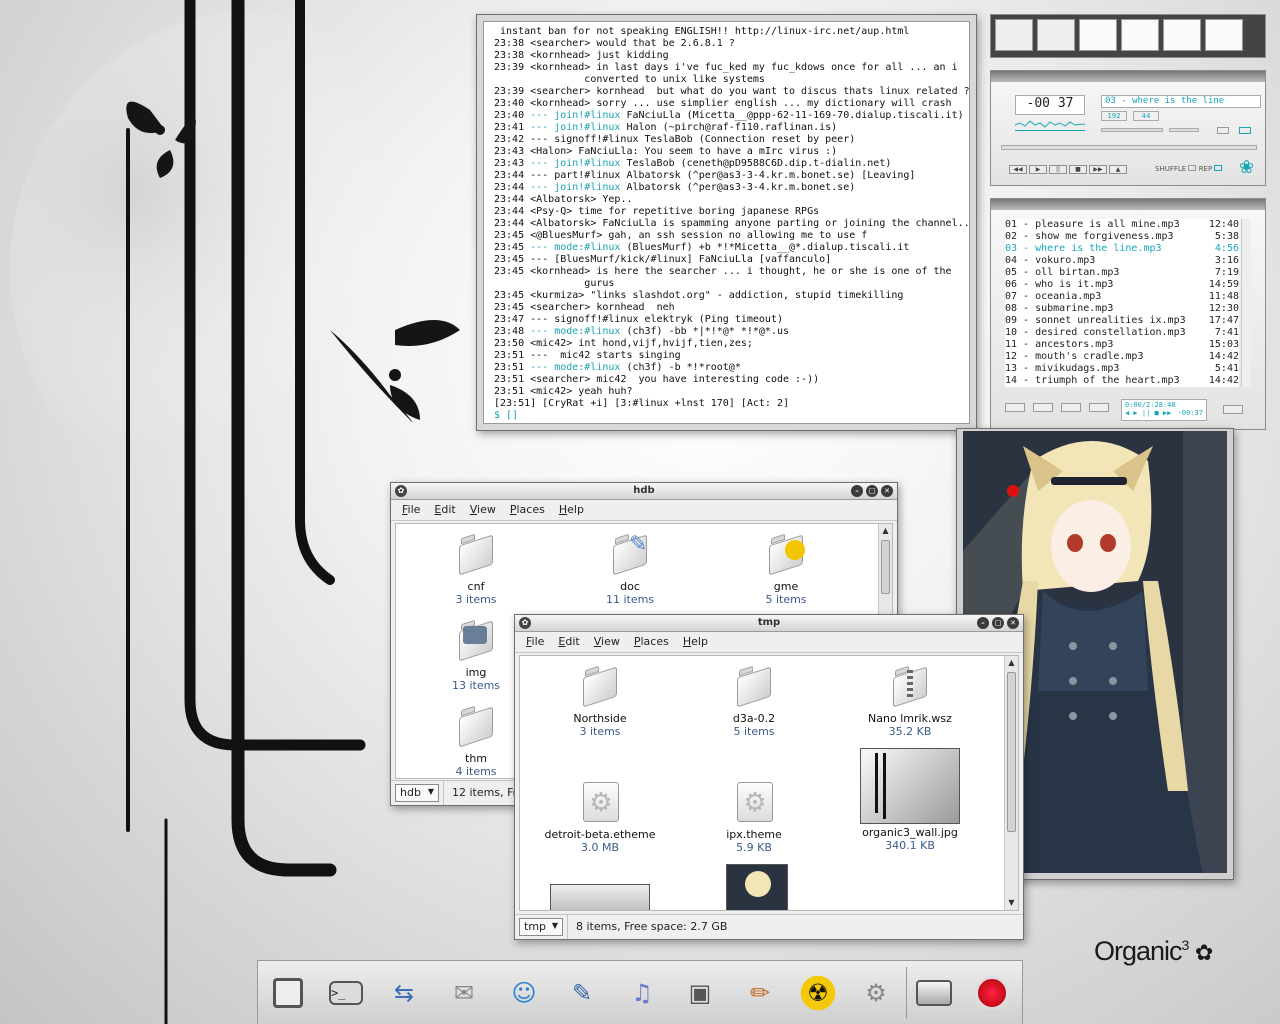  What do you see at coordinates (404, 993) in the screenshot?
I see `network-icon: ⇆` at bounding box center [404, 993].